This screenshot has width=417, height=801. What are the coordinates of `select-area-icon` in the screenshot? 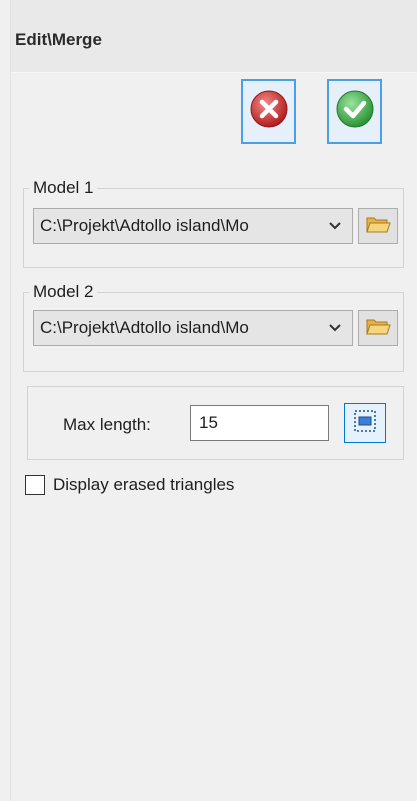 It's located at (365, 423).